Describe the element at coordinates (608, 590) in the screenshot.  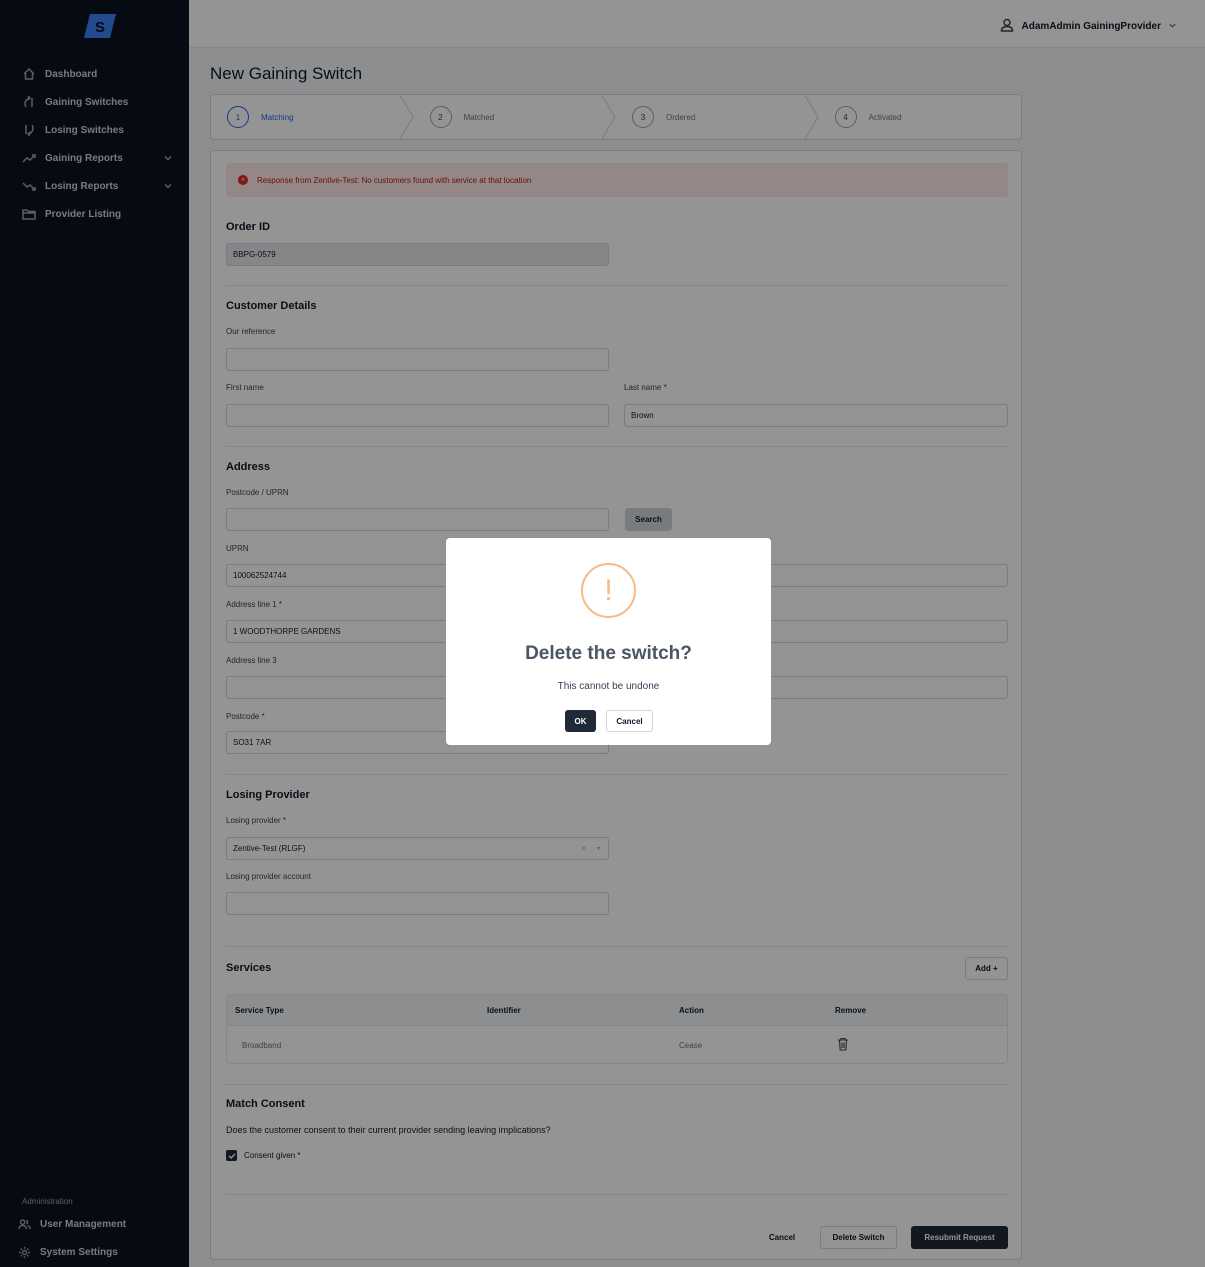
I see `warning-icon: !` at that location.